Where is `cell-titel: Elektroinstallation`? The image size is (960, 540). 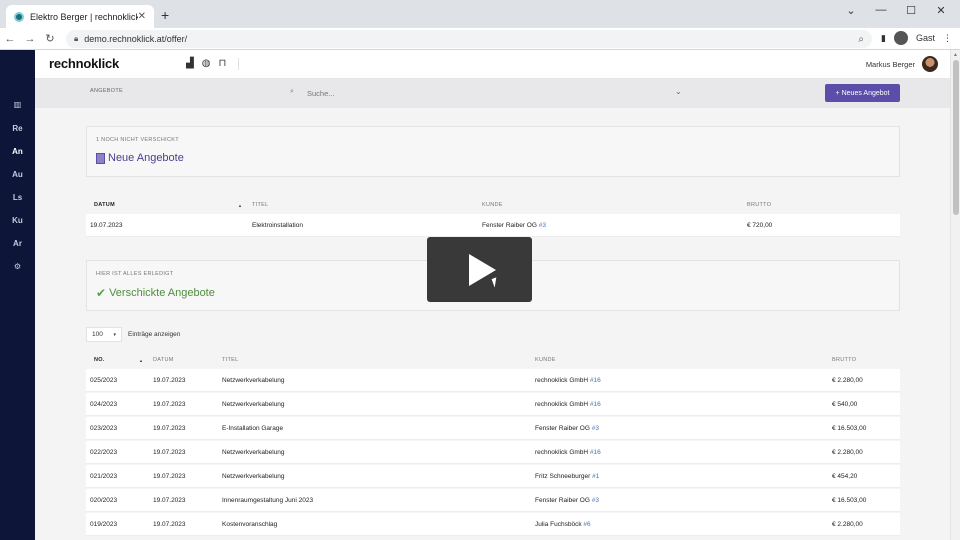 cell-titel: Elektroinstallation is located at coordinates (277, 225).